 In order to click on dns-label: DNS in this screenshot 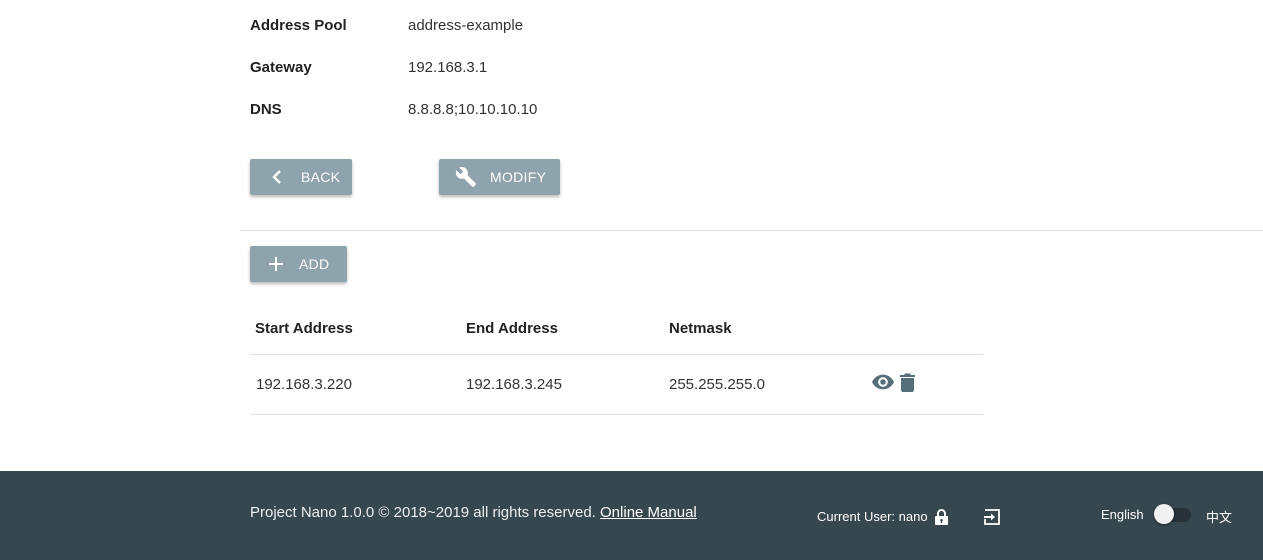, I will do `click(266, 109)`.